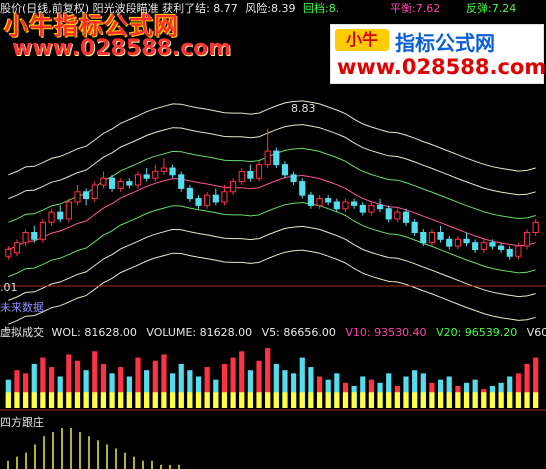 The image size is (546, 469). I want to click on volume-label: VOLUME: 81628.00, so click(199, 332).